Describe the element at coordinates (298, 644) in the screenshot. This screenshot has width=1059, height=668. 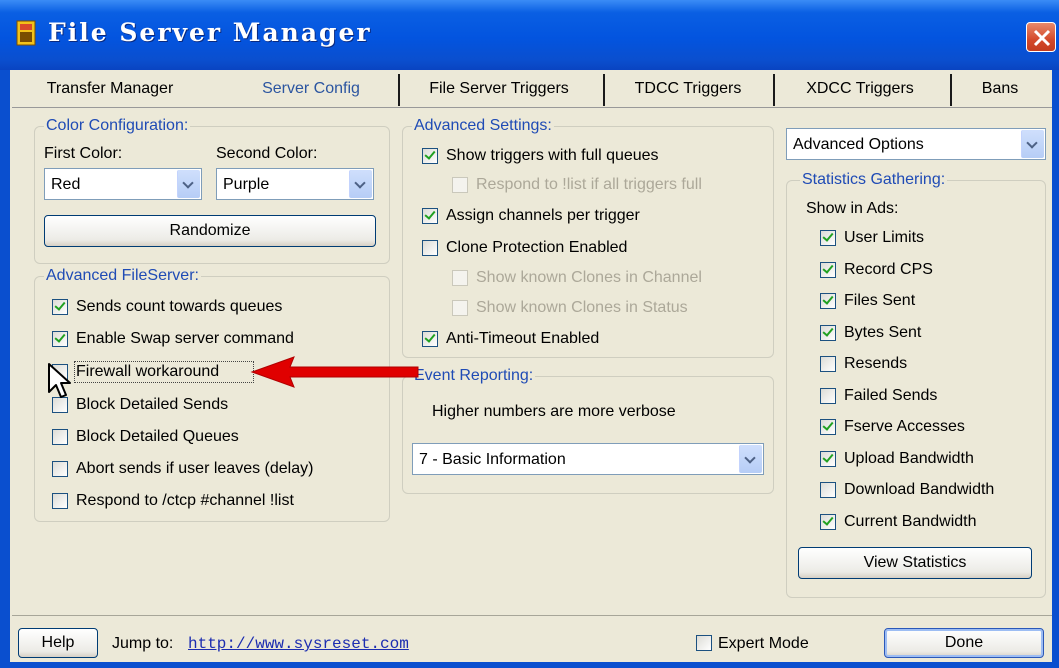
I see `website-link: http://www.sysreset.com` at that location.